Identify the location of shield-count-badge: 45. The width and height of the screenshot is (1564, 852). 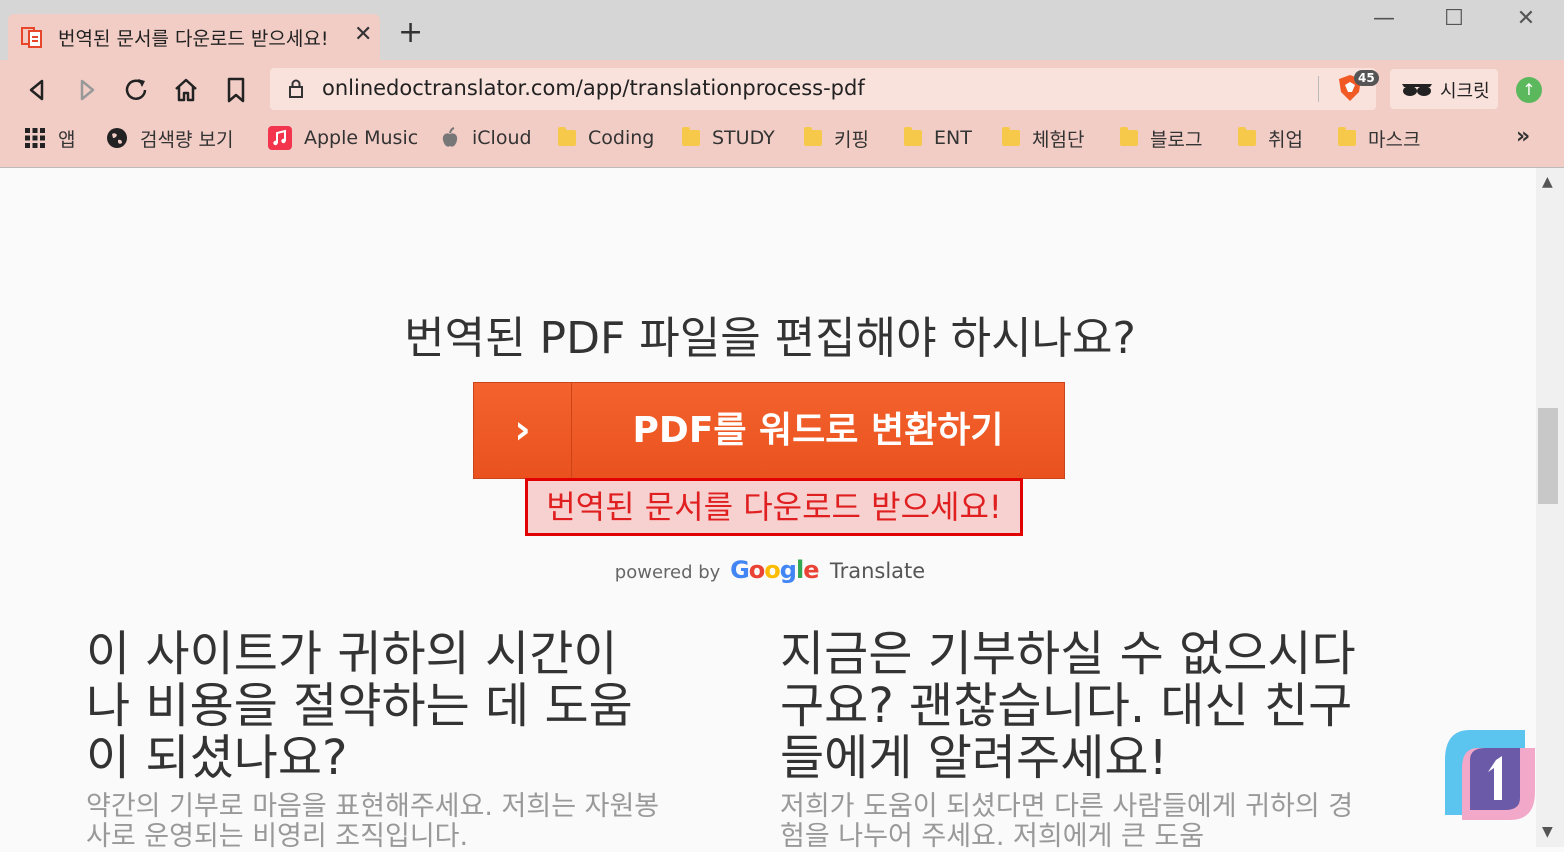
(1366, 78).